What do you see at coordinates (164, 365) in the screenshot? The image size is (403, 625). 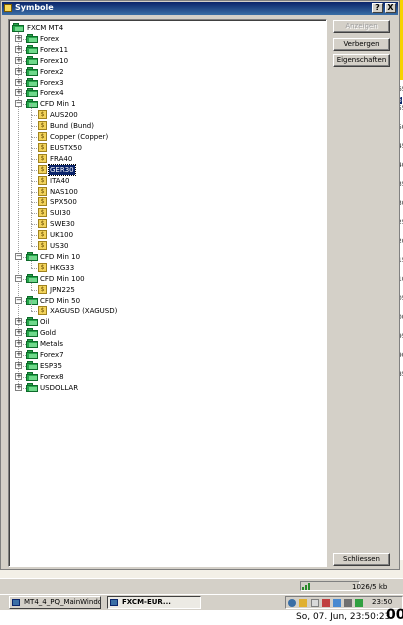 I see `tree-folder: + ESP35` at bounding box center [164, 365].